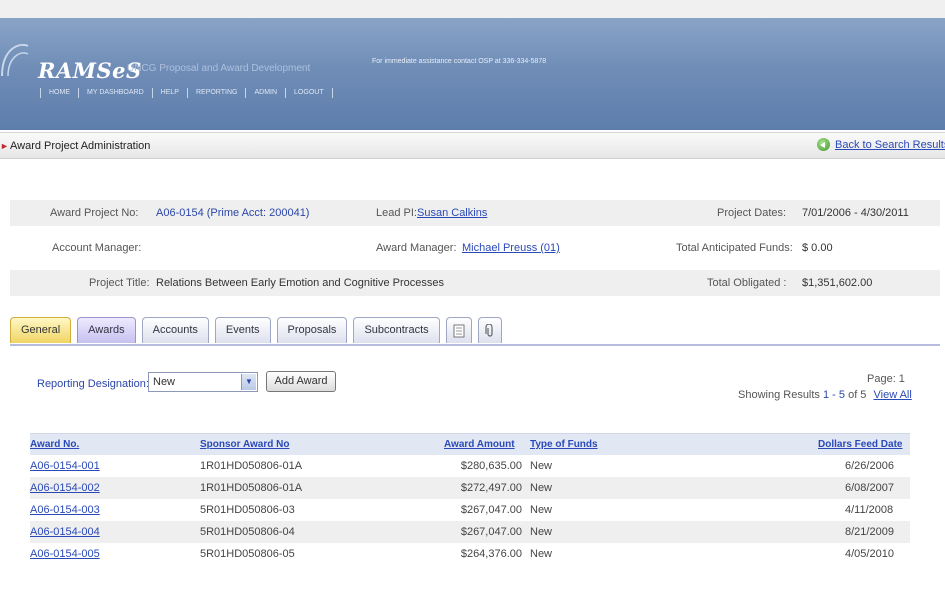 This screenshot has width=945, height=613. What do you see at coordinates (886, 379) in the screenshot?
I see `page-indicator: Page: 1` at bounding box center [886, 379].